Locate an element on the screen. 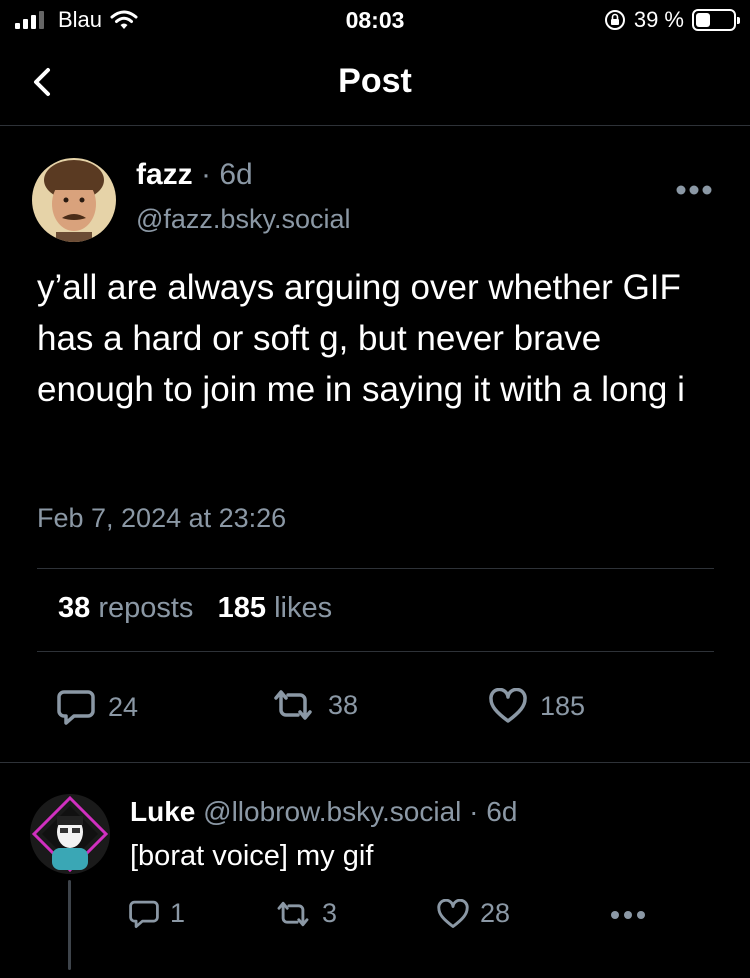 The width and height of the screenshot is (750, 978). reply-repost-count: 3 is located at coordinates (330, 913).